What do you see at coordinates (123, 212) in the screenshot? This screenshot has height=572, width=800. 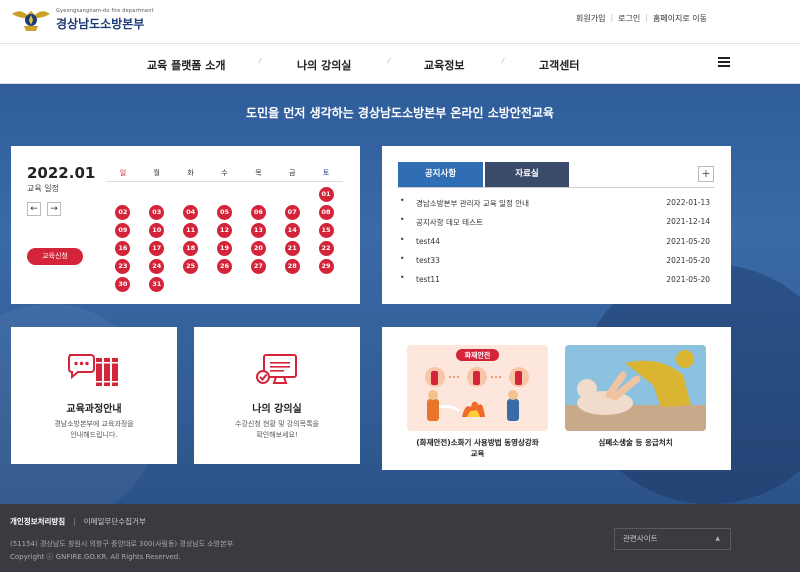 I see `calendar-day: 02` at bounding box center [123, 212].